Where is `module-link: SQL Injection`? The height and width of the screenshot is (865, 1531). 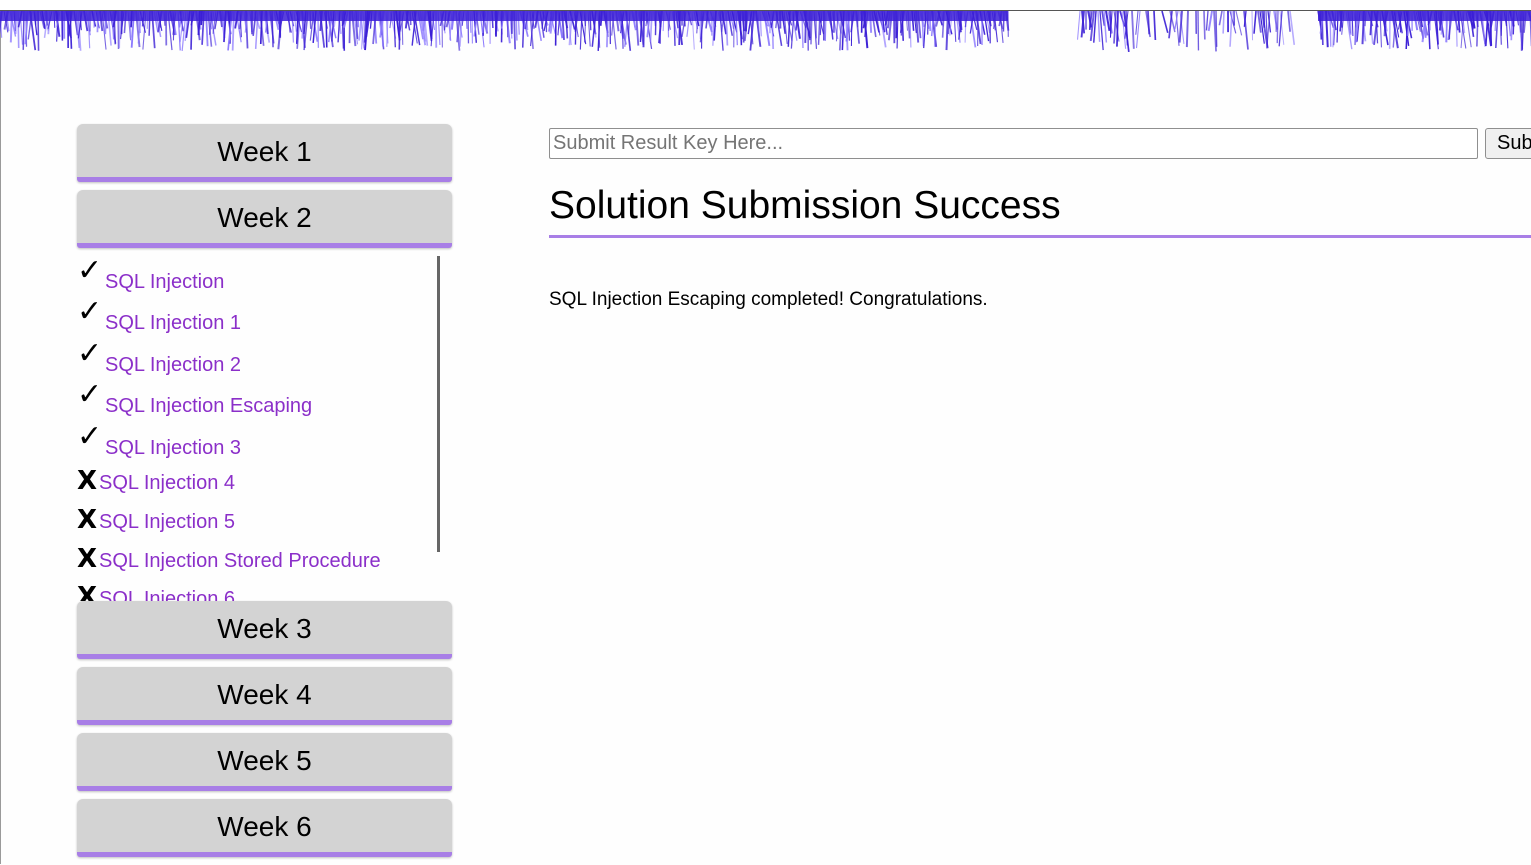
module-link: SQL Injection is located at coordinates (164, 282).